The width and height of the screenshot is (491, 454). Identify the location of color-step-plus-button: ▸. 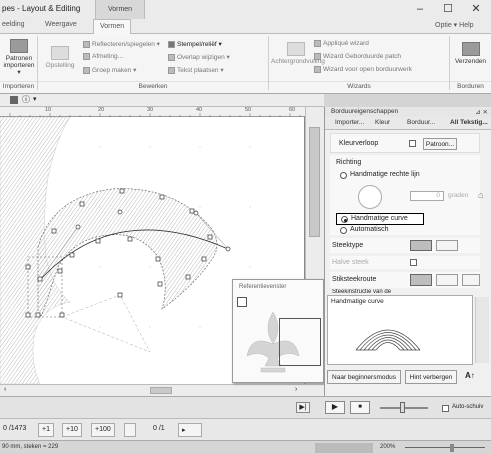
(190, 430).